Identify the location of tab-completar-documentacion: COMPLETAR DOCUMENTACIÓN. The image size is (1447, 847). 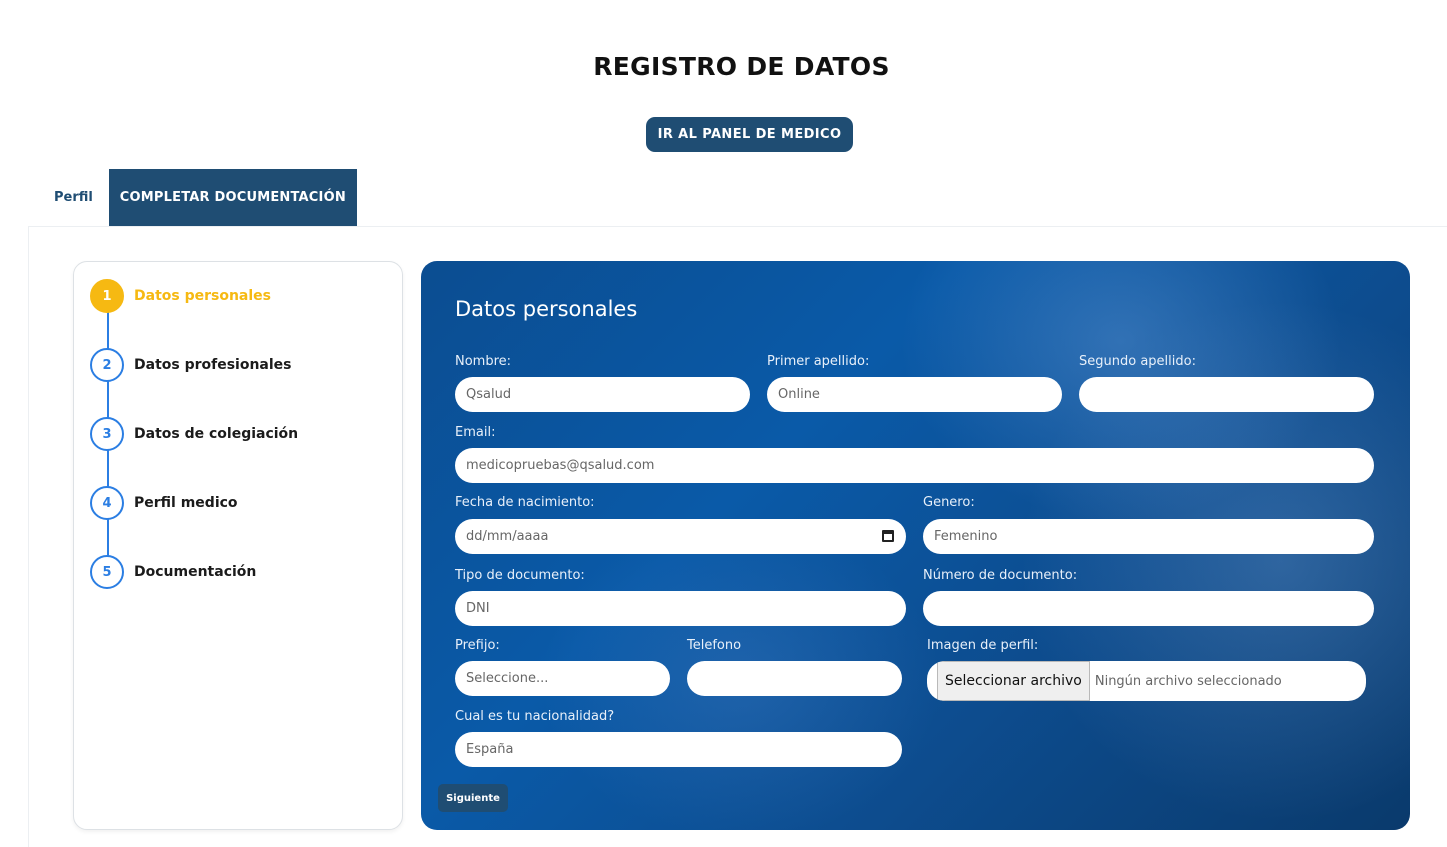
(232, 197).